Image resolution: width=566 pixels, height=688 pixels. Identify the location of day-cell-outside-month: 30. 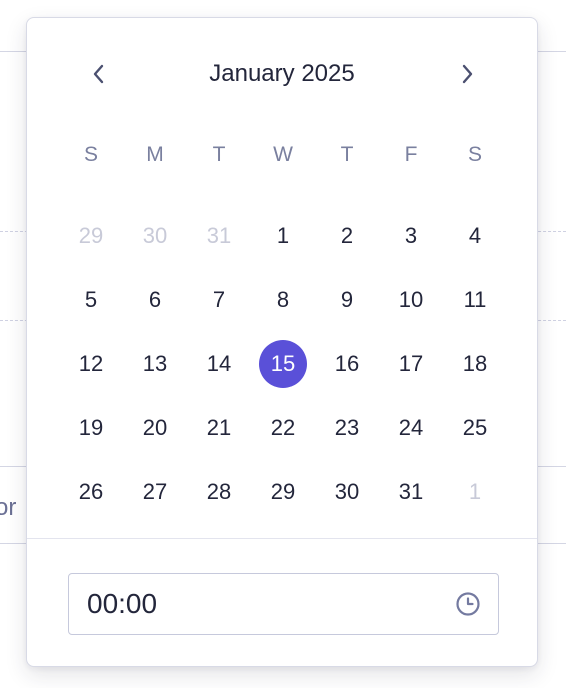
(155, 236).